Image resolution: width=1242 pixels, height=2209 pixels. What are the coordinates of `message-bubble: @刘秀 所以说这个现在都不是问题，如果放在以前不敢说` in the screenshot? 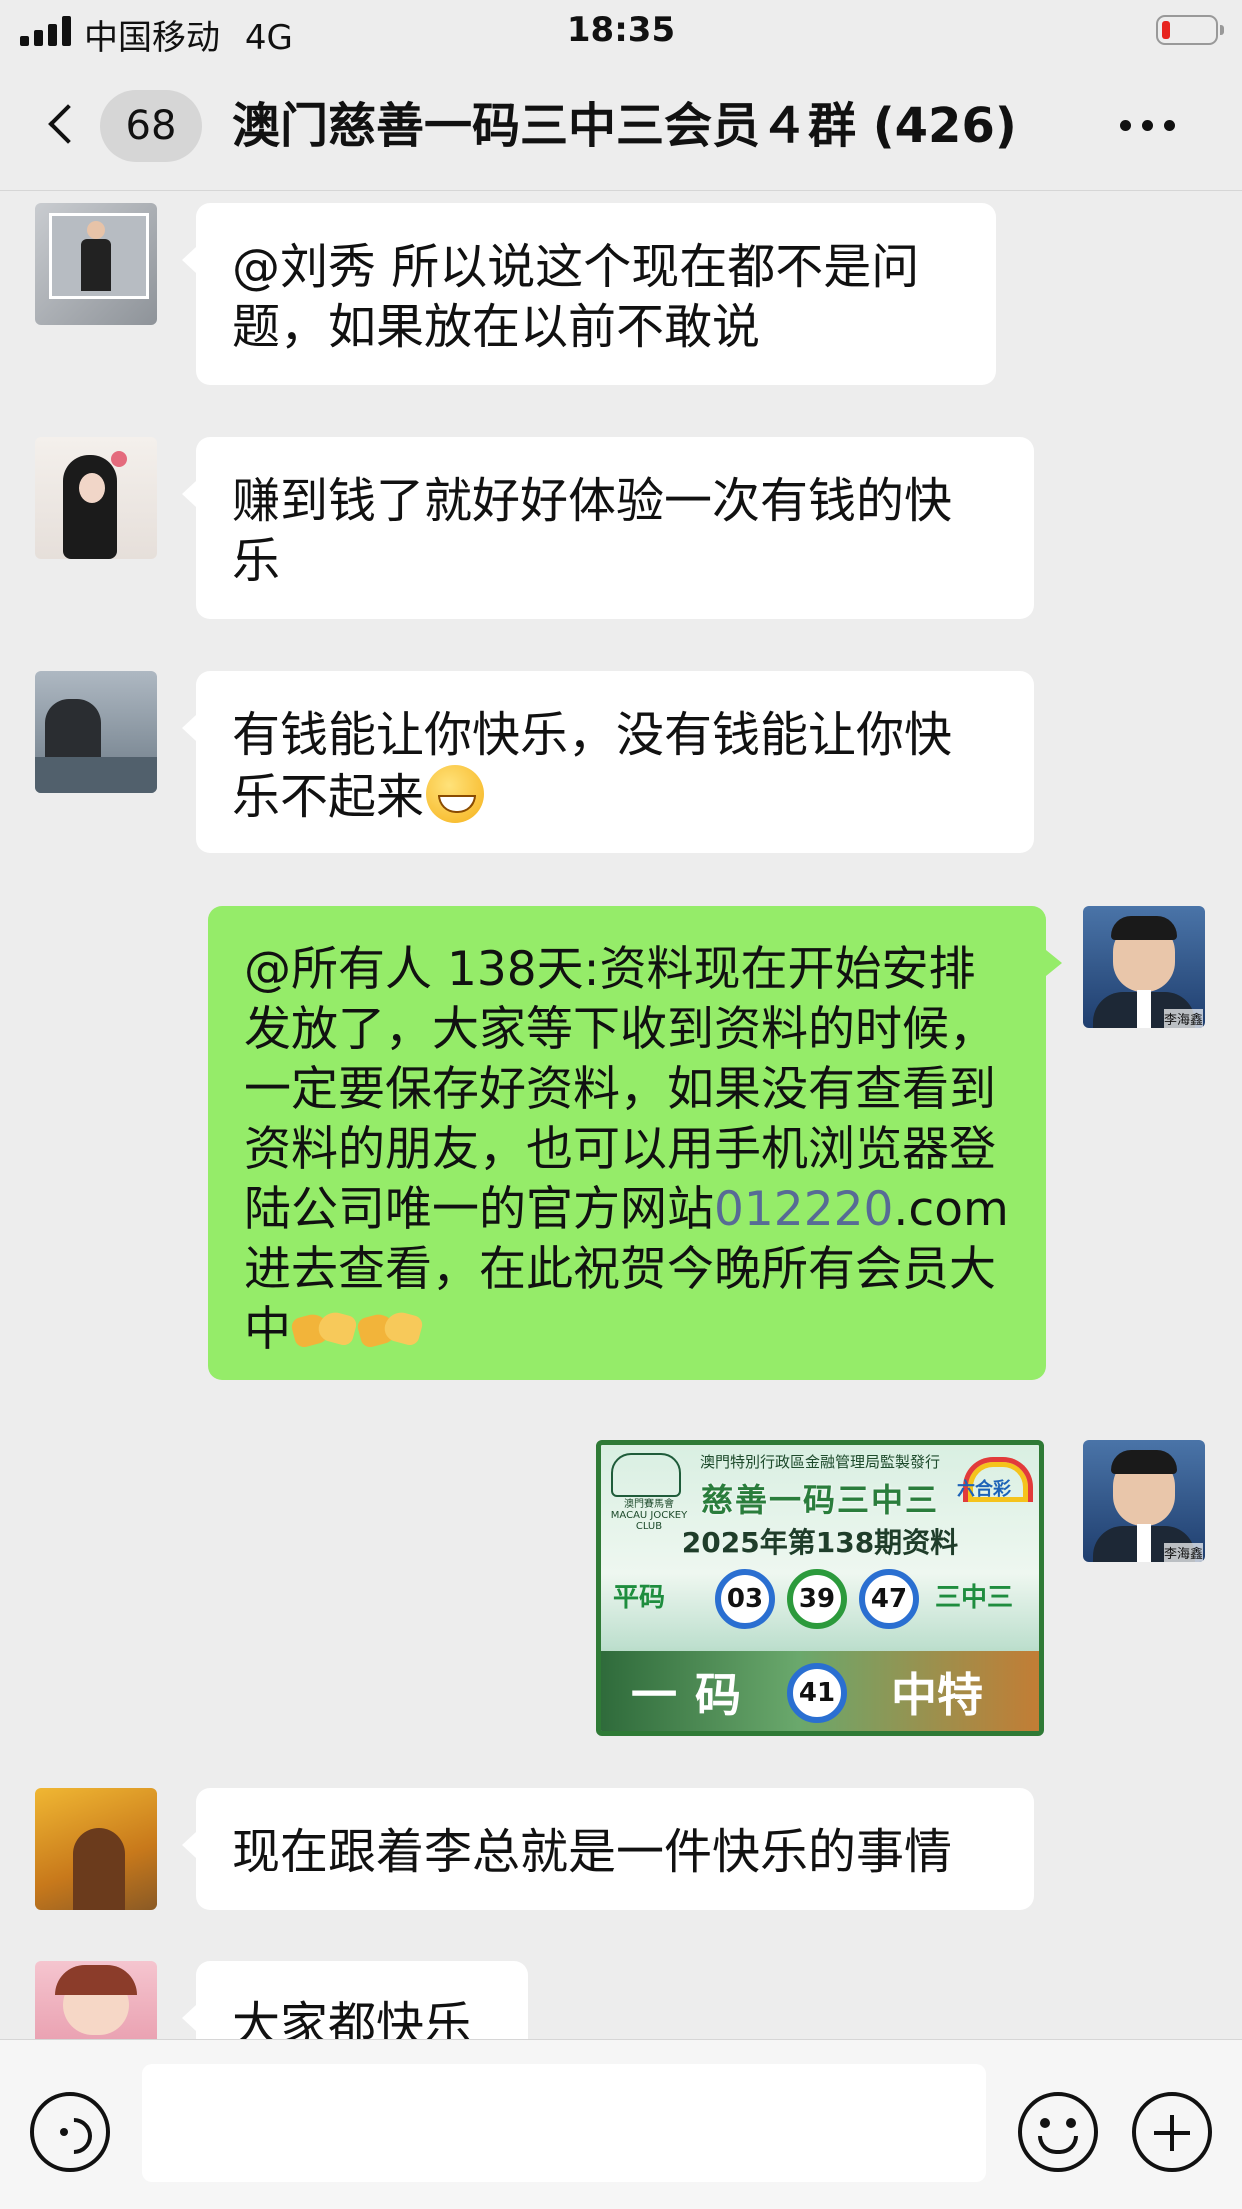 It's located at (589, 294).